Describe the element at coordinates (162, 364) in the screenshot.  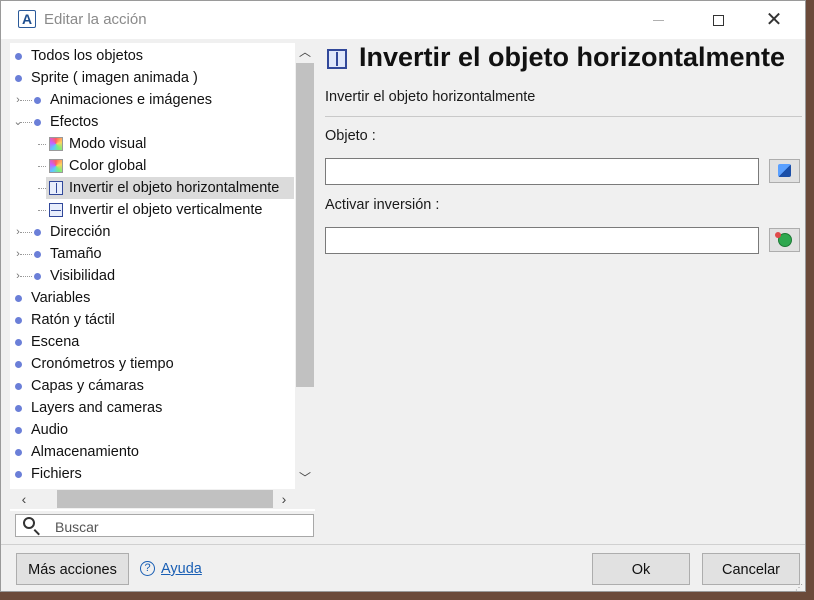
I see `tree-item: Cronómetros y tiempo` at that location.